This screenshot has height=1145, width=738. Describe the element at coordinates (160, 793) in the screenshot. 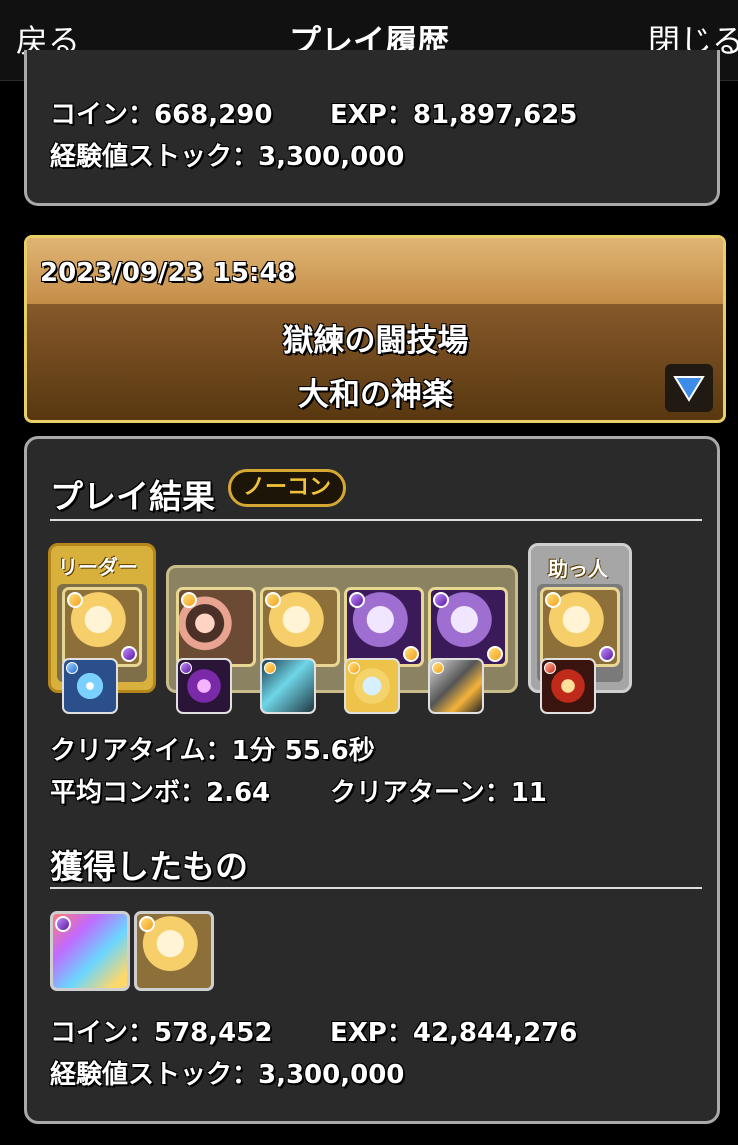

I see `avg-combo-text: 平均コンボ：2.64` at that location.